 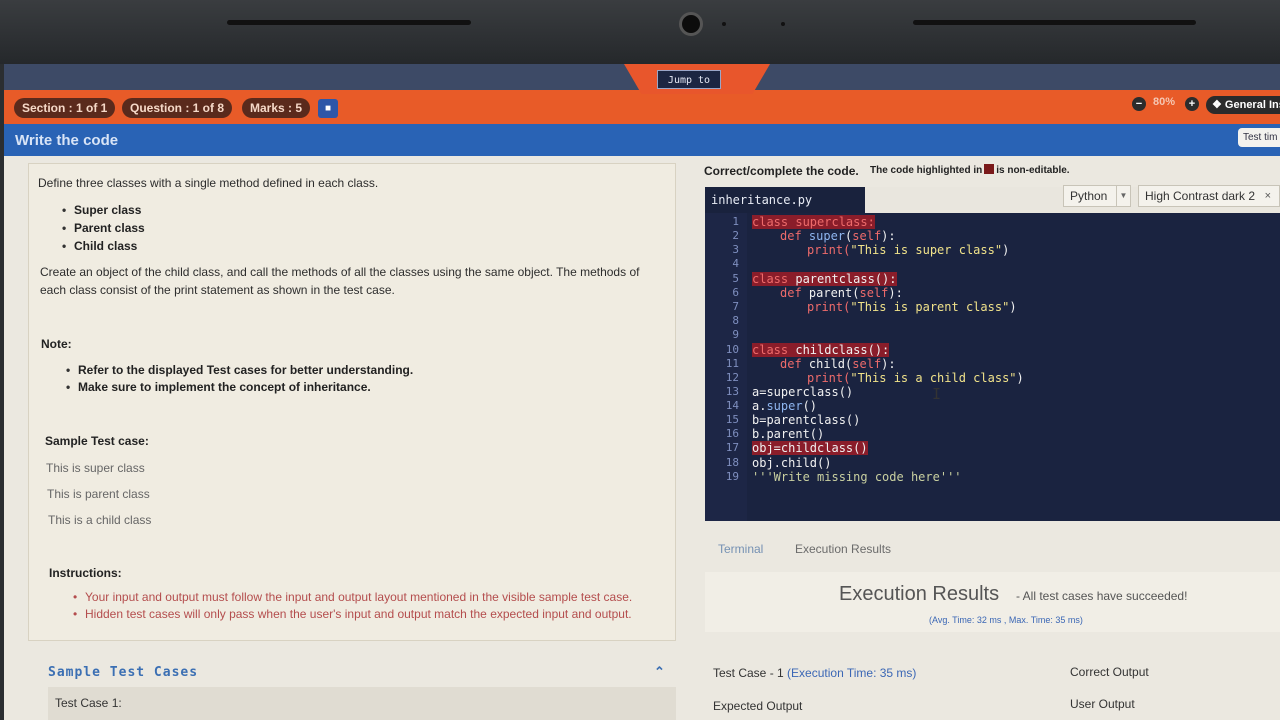 I want to click on line-number: 8, so click(x=735, y=320).